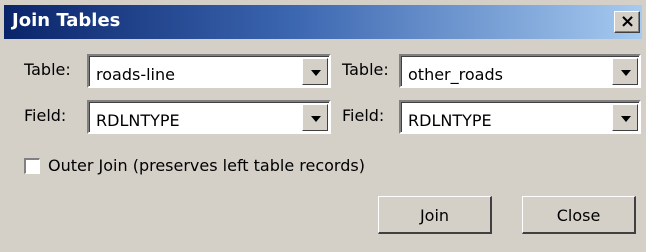  Describe the element at coordinates (520, 117) in the screenshot. I see `right-field-select: RDLNTYPE` at that location.